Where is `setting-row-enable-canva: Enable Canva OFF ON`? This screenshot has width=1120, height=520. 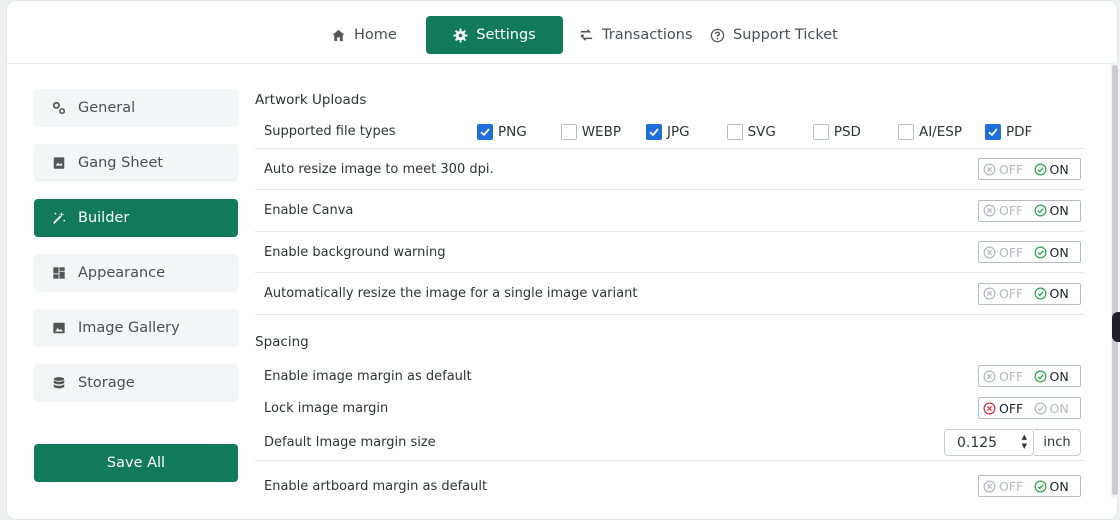
setting-row-enable-canva: Enable Canva OFF ON is located at coordinates (669, 211).